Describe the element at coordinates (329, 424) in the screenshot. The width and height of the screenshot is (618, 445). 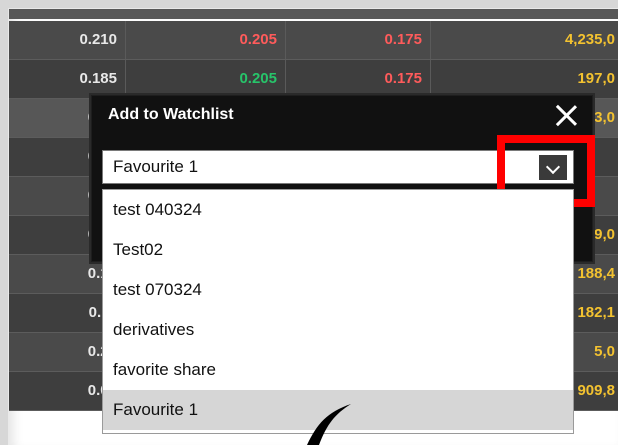
I see `annotation-arrow-icon` at that location.